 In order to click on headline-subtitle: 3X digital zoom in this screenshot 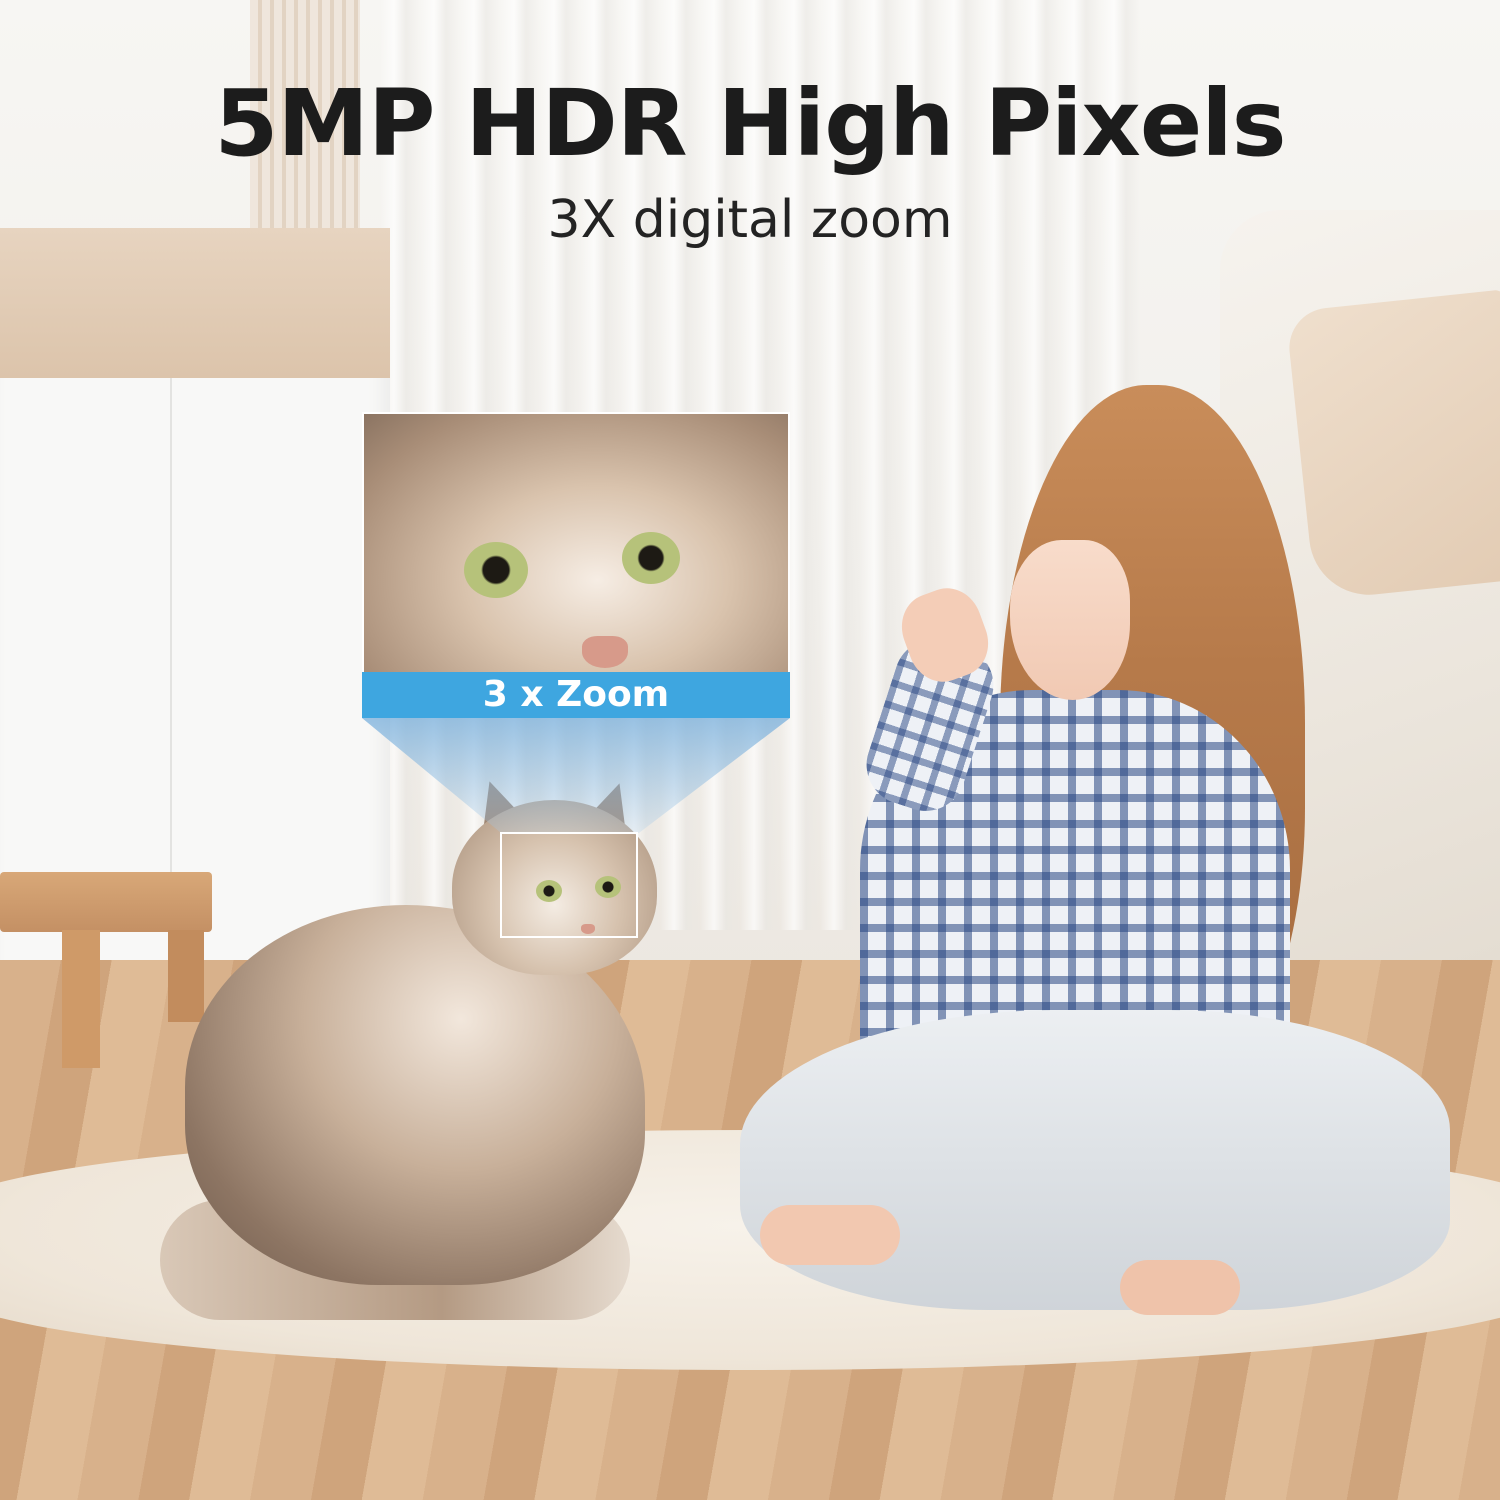, I will do `click(750, 220)`.